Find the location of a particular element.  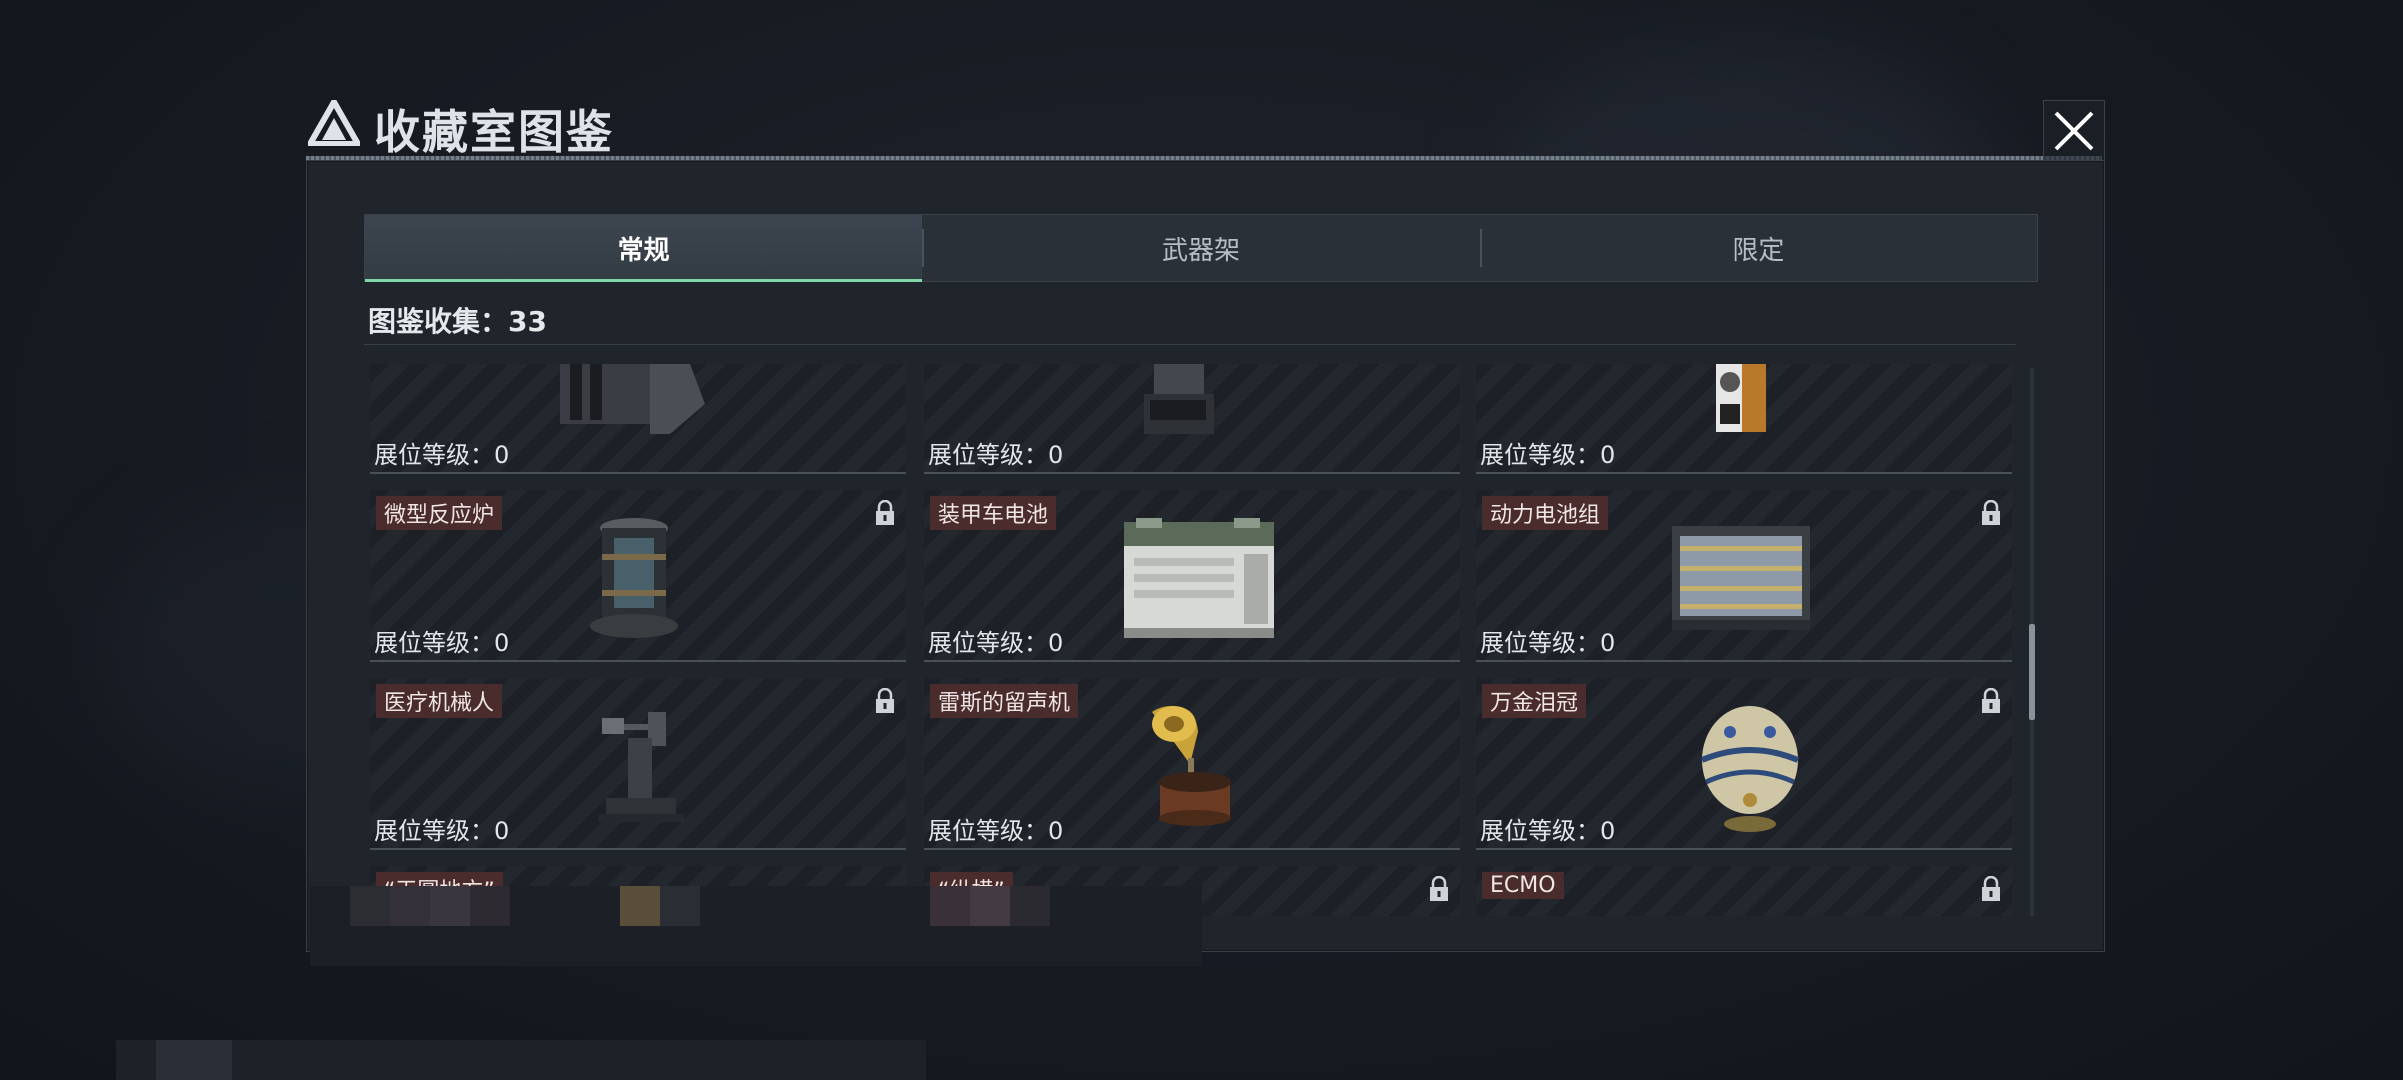

reactor-icon is located at coordinates (634, 578).